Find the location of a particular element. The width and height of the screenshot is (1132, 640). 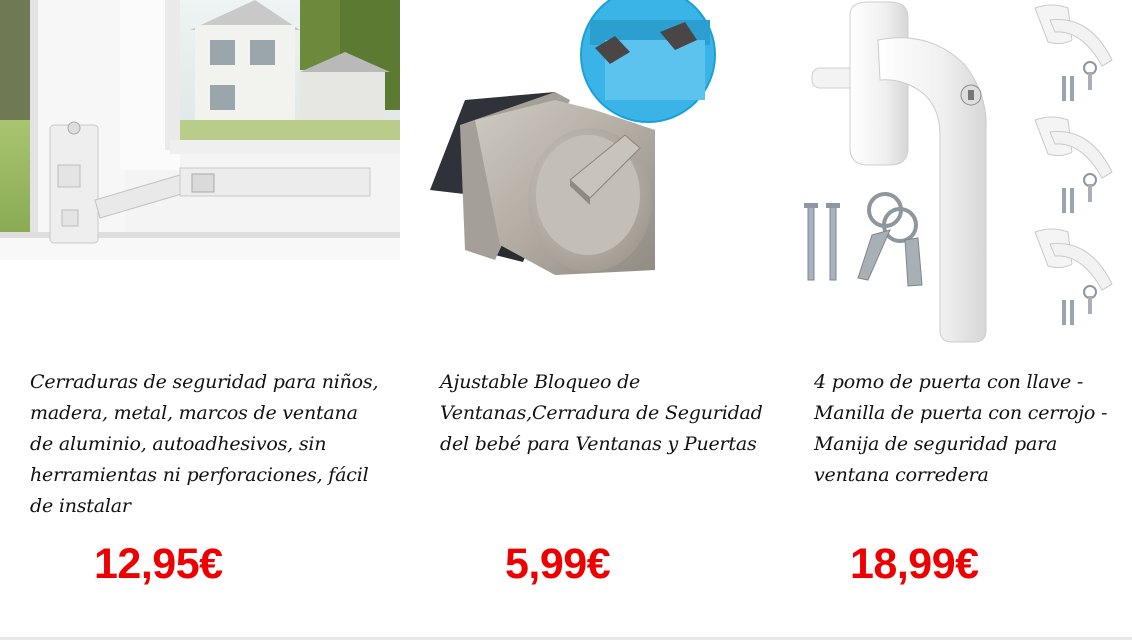

product-price: 5,99€ is located at coordinates (558, 564).